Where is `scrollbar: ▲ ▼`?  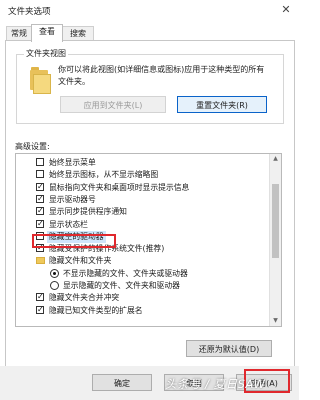 scrollbar: ▲ ▼ is located at coordinates (275, 240).